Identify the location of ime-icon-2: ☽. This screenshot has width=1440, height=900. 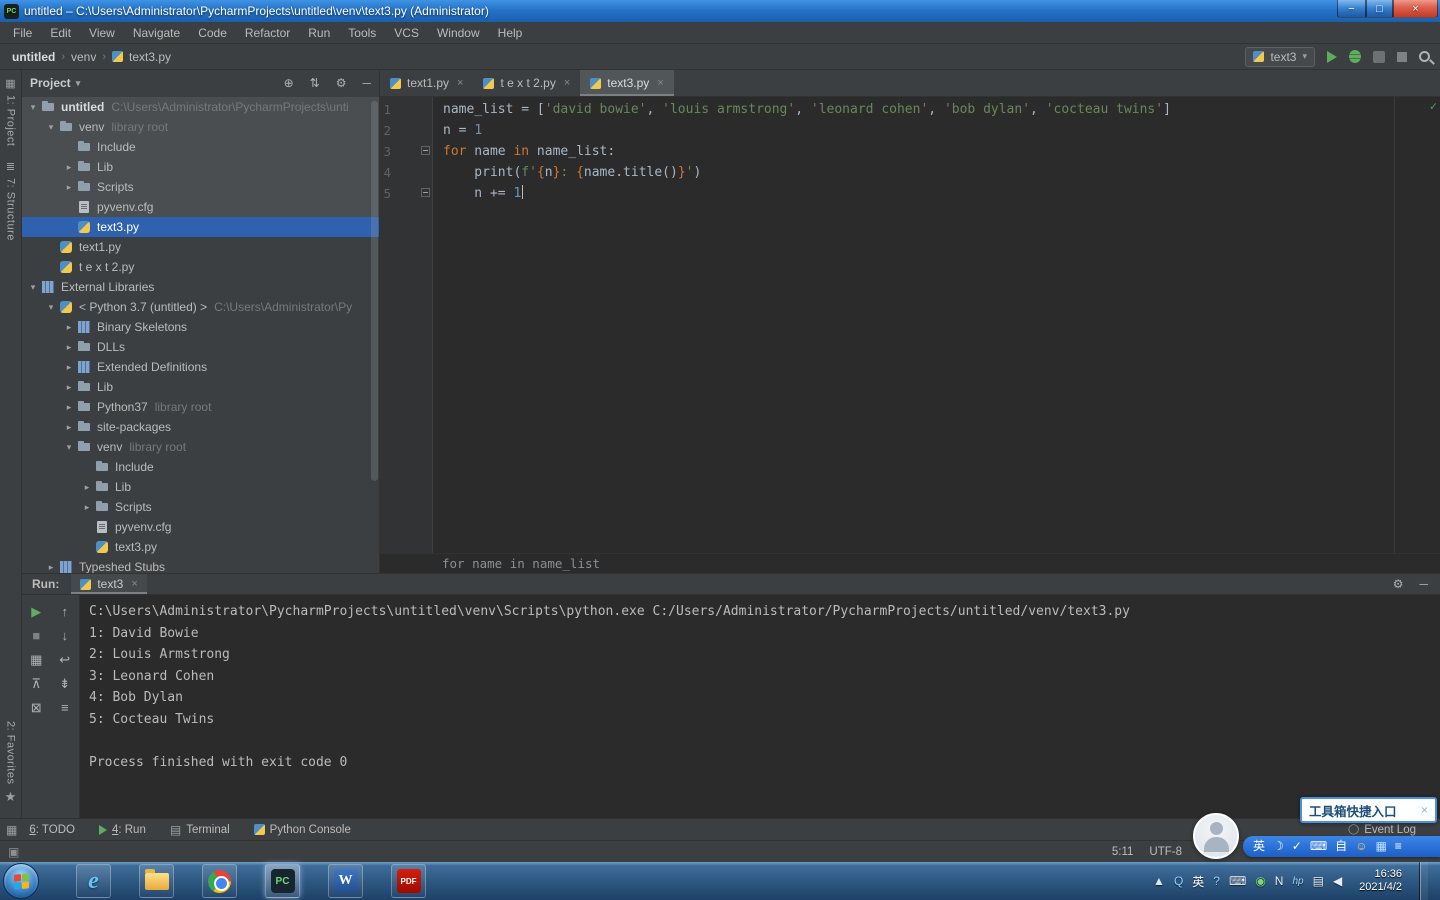
(1278, 846).